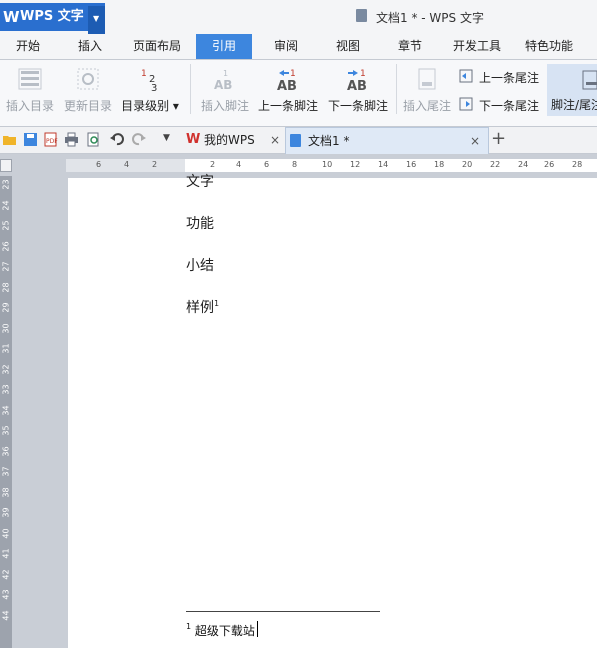 The image size is (597, 648). I want to click on prev-endnote-icon, so click(466, 76).